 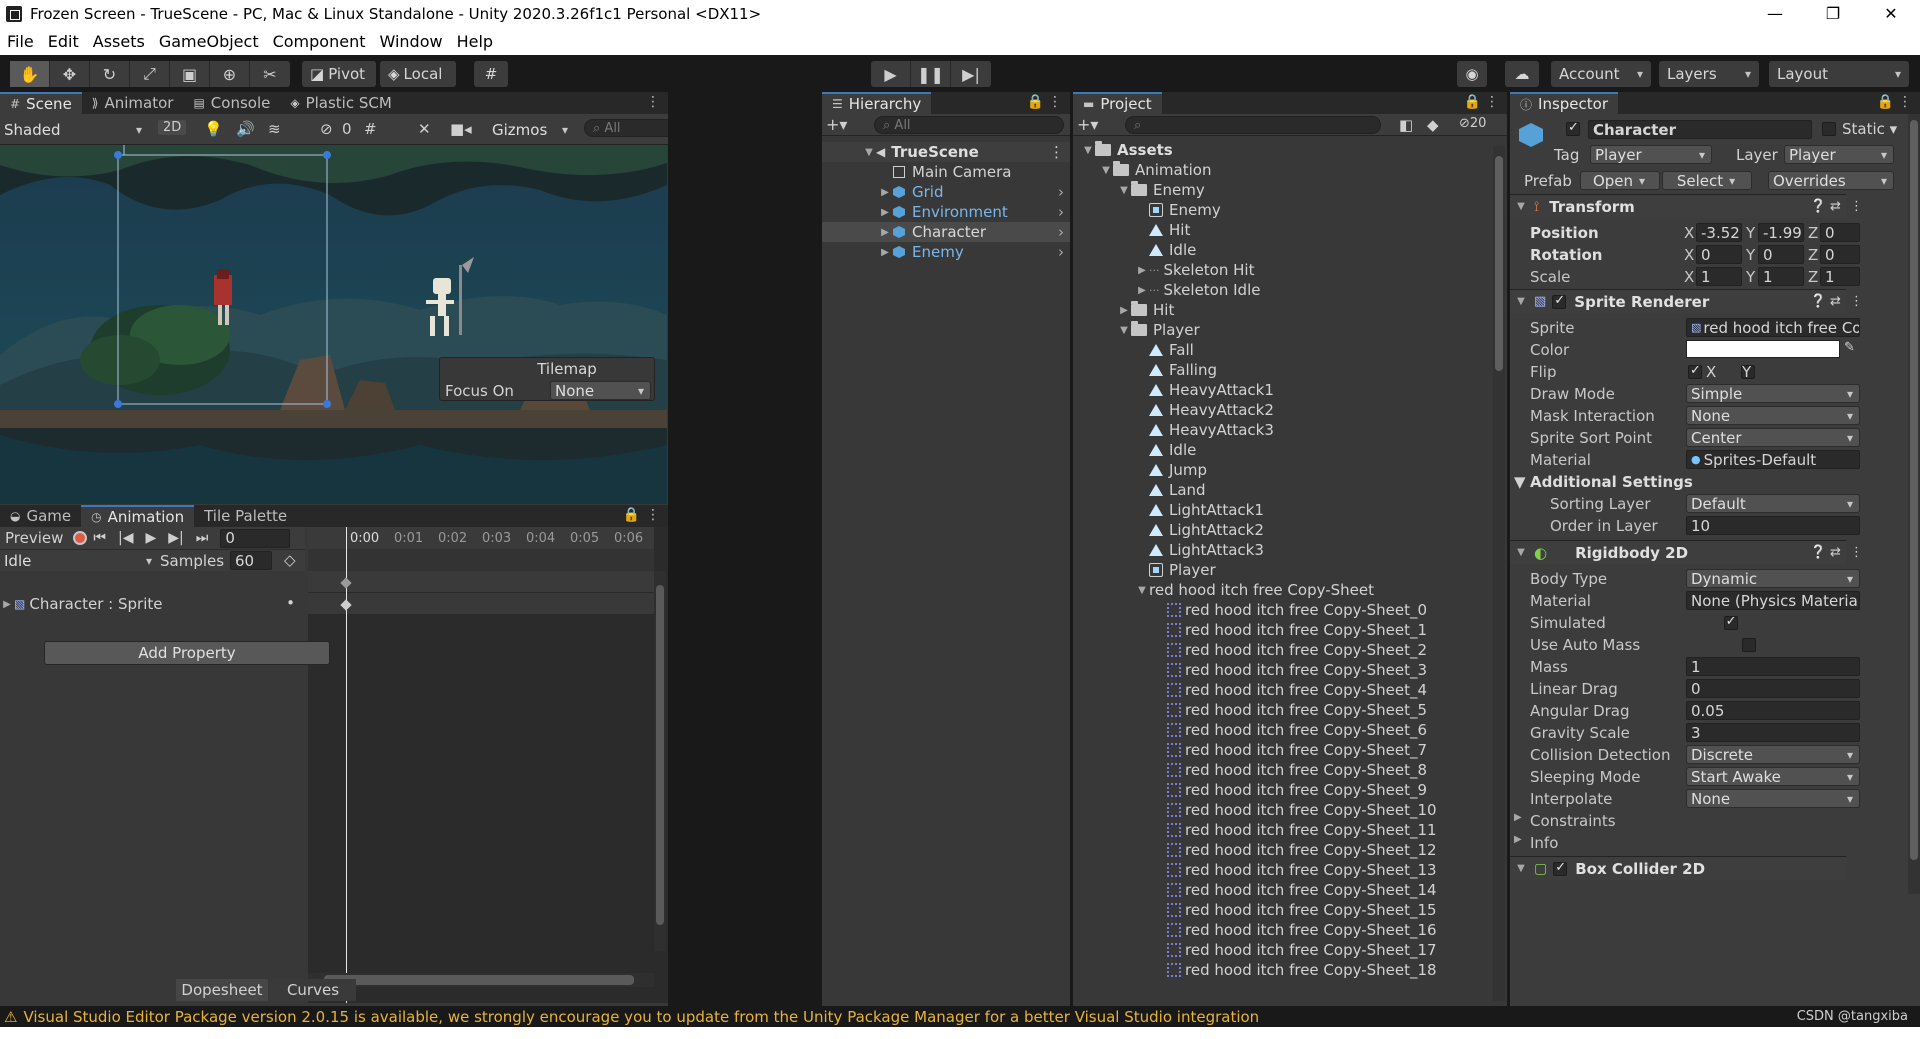 I want to click on sprite-renderer-enabled-checkbox, so click(x=1559, y=301).